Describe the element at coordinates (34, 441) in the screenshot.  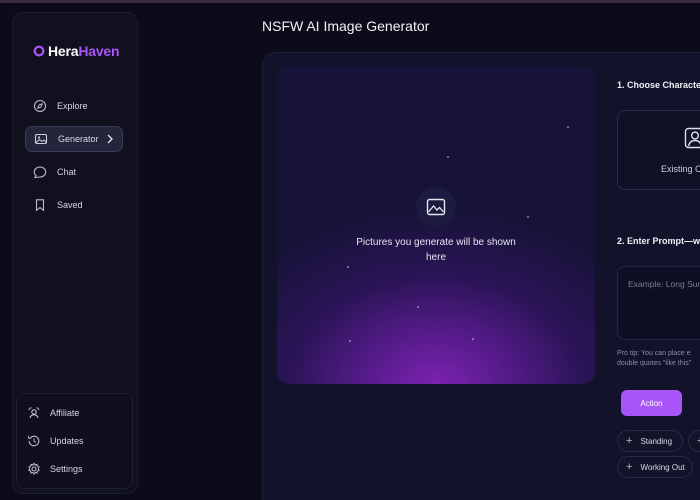
I see `history-icon` at that location.